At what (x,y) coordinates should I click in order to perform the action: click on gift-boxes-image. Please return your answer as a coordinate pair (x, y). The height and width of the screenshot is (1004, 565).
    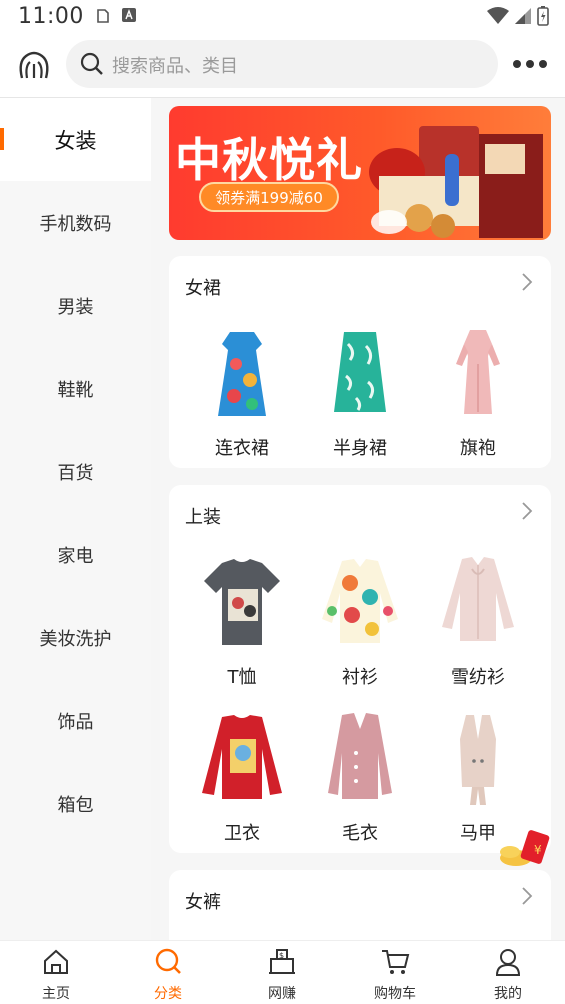
    Looking at the image, I should click on (456, 182).